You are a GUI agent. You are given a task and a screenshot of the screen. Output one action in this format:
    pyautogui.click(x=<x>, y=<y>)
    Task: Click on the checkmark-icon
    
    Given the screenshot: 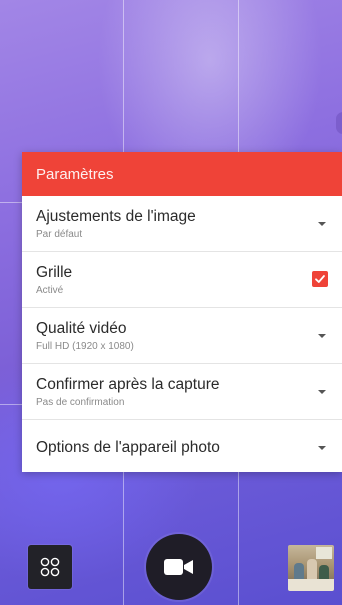 What is the action you would take?
    pyautogui.click(x=320, y=279)
    